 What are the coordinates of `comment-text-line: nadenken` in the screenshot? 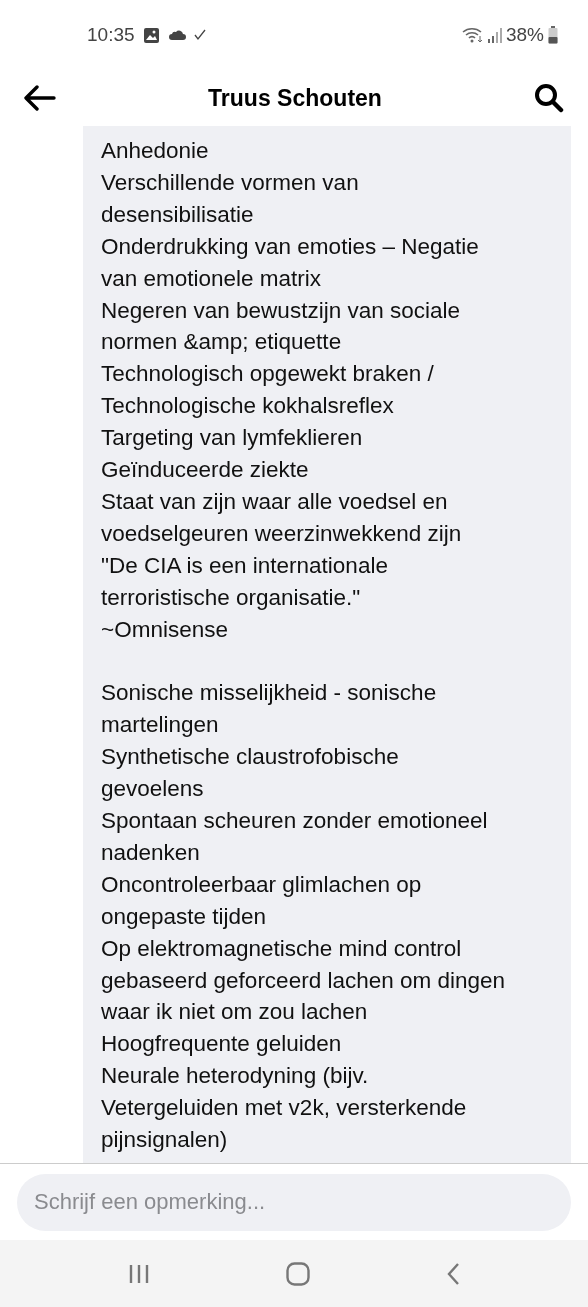 It's located at (151, 852).